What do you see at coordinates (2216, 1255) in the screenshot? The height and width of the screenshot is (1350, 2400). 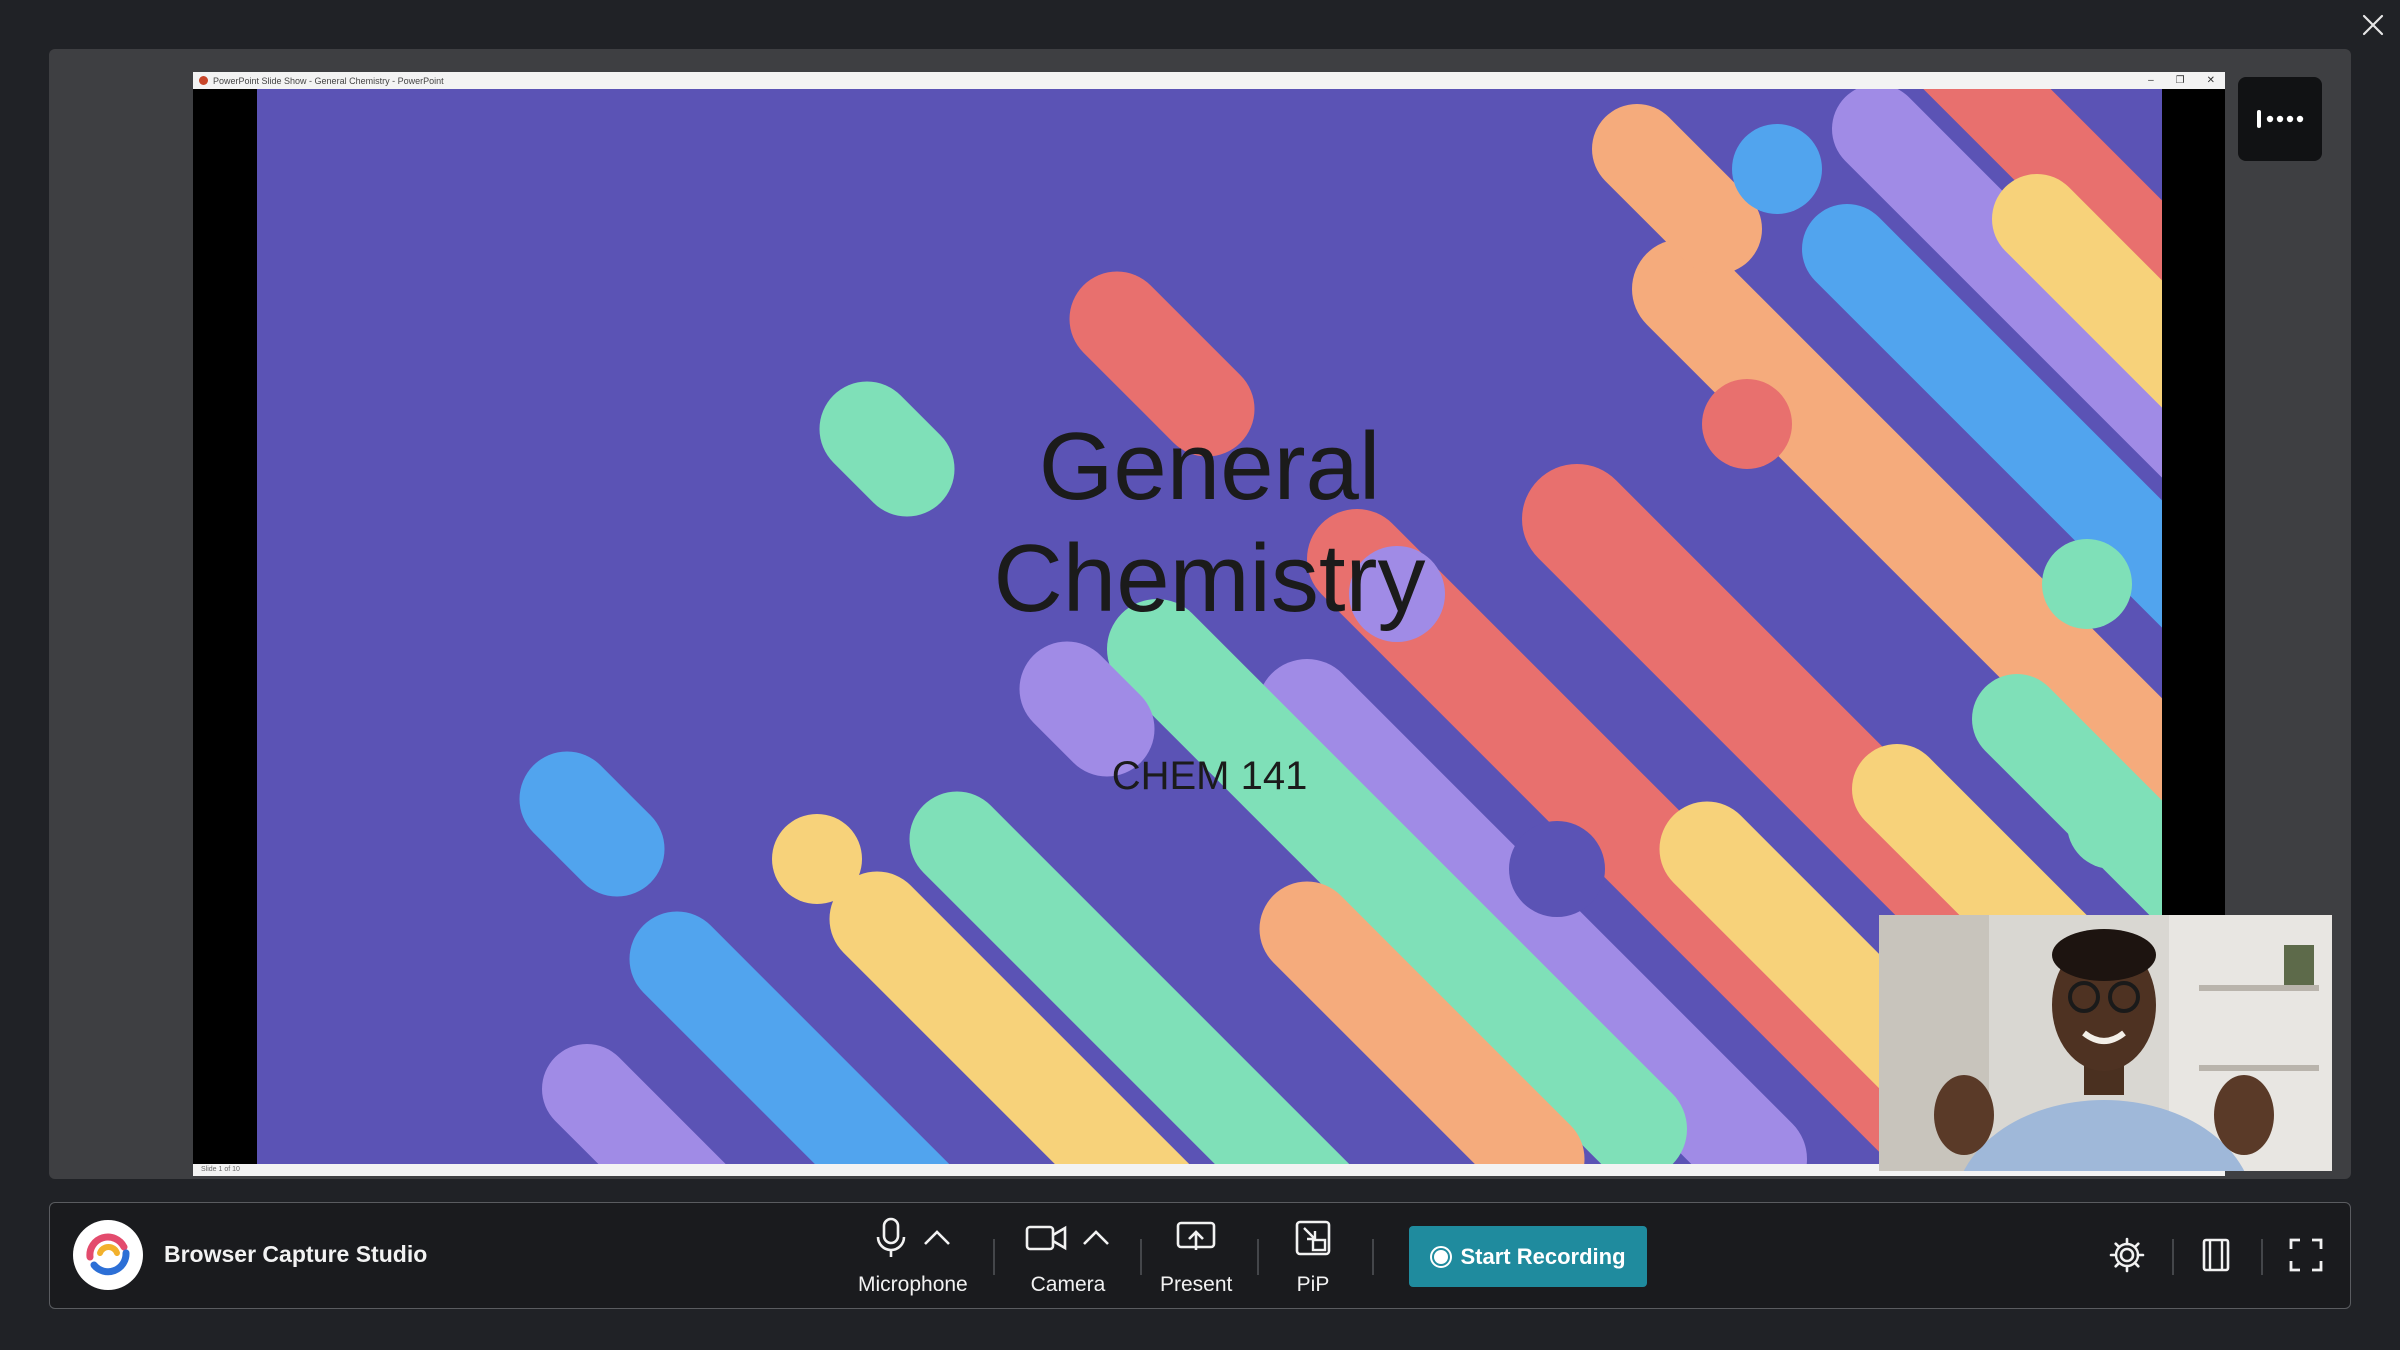 I see `layout-icon` at bounding box center [2216, 1255].